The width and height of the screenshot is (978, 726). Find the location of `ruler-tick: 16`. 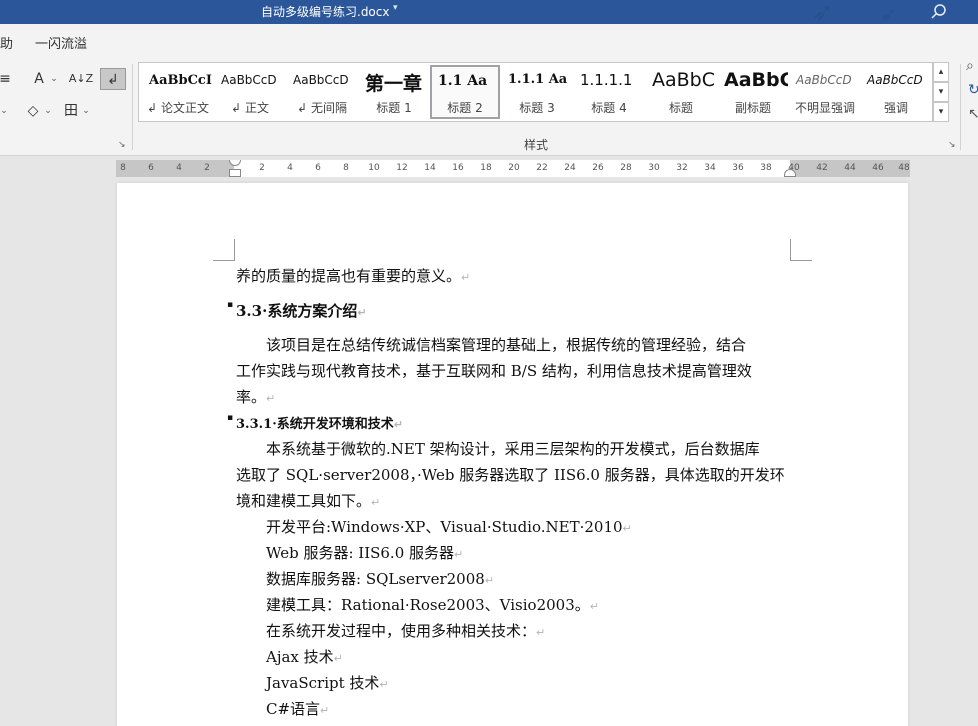

ruler-tick: 16 is located at coordinates (458, 168).